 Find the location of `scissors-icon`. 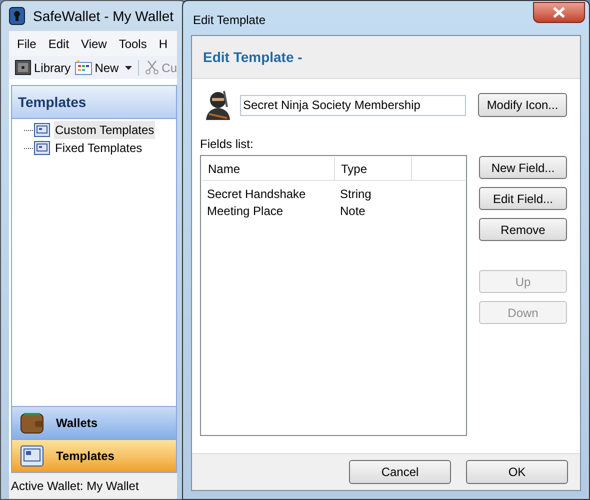

scissors-icon is located at coordinates (151, 67).